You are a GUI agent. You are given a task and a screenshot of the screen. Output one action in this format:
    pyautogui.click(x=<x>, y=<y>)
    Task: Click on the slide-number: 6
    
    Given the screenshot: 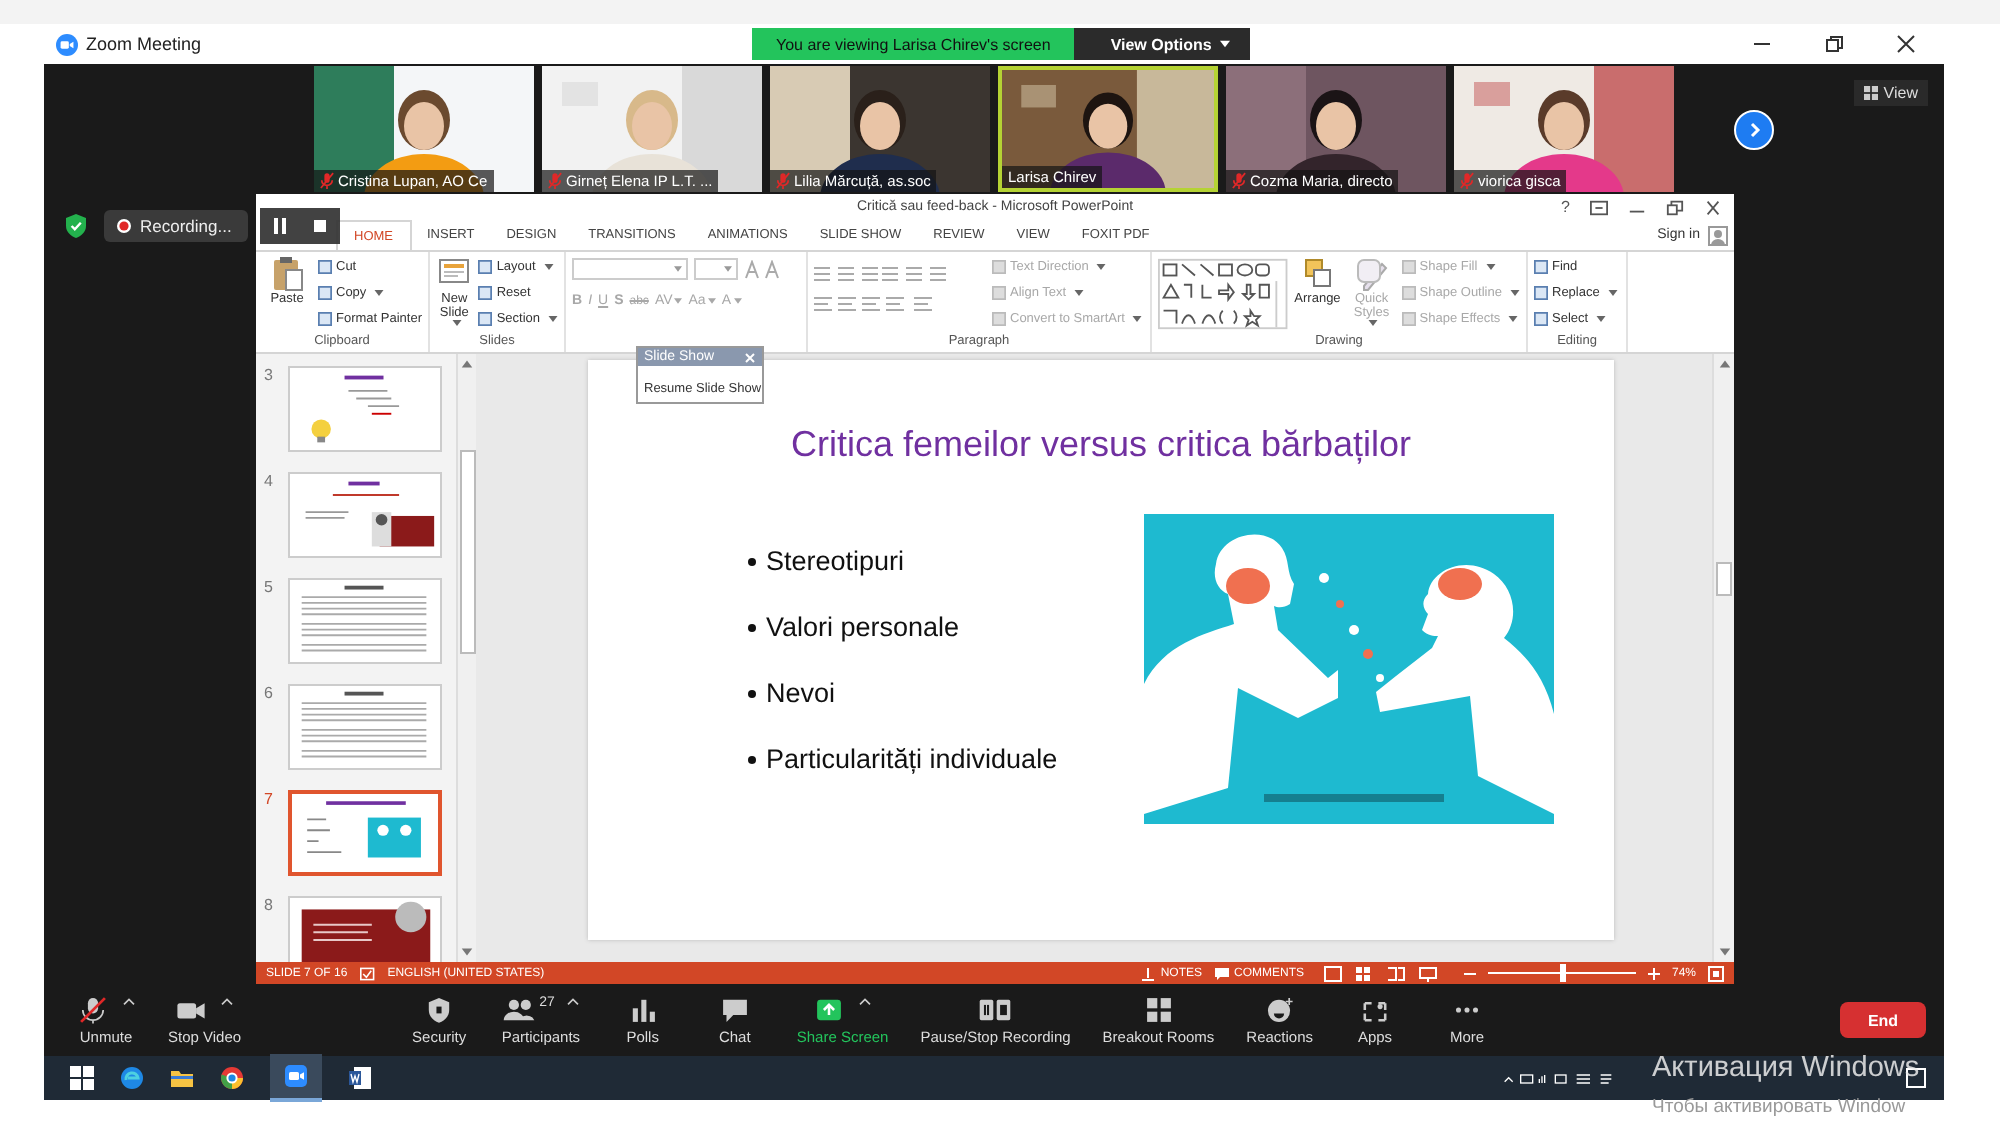 What is the action you would take?
    pyautogui.click(x=269, y=695)
    